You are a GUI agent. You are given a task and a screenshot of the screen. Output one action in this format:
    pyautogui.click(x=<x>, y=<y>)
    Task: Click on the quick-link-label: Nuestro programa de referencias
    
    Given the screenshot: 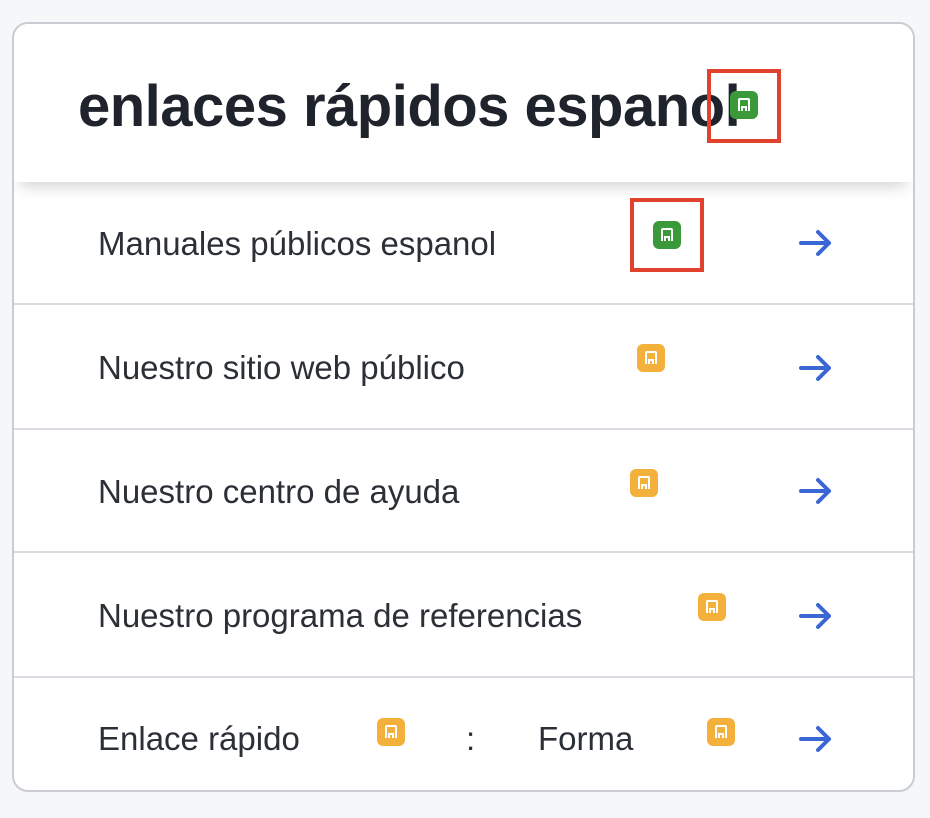 What is the action you would take?
    pyautogui.click(x=340, y=615)
    